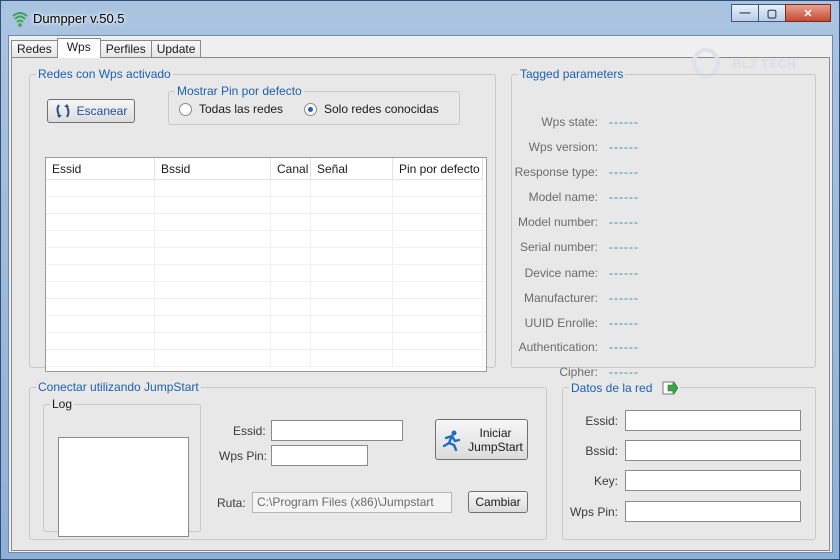 Image resolution: width=840 pixels, height=560 pixels. Describe the element at coordinates (772, 13) in the screenshot. I see `maximize-button: ▢` at that location.